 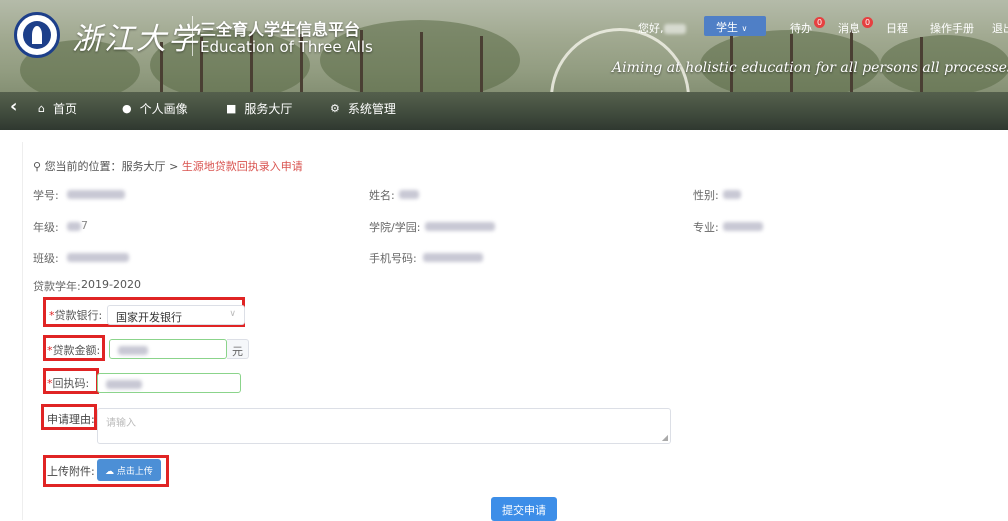 I want to click on student-id-value, so click(x=96, y=193).